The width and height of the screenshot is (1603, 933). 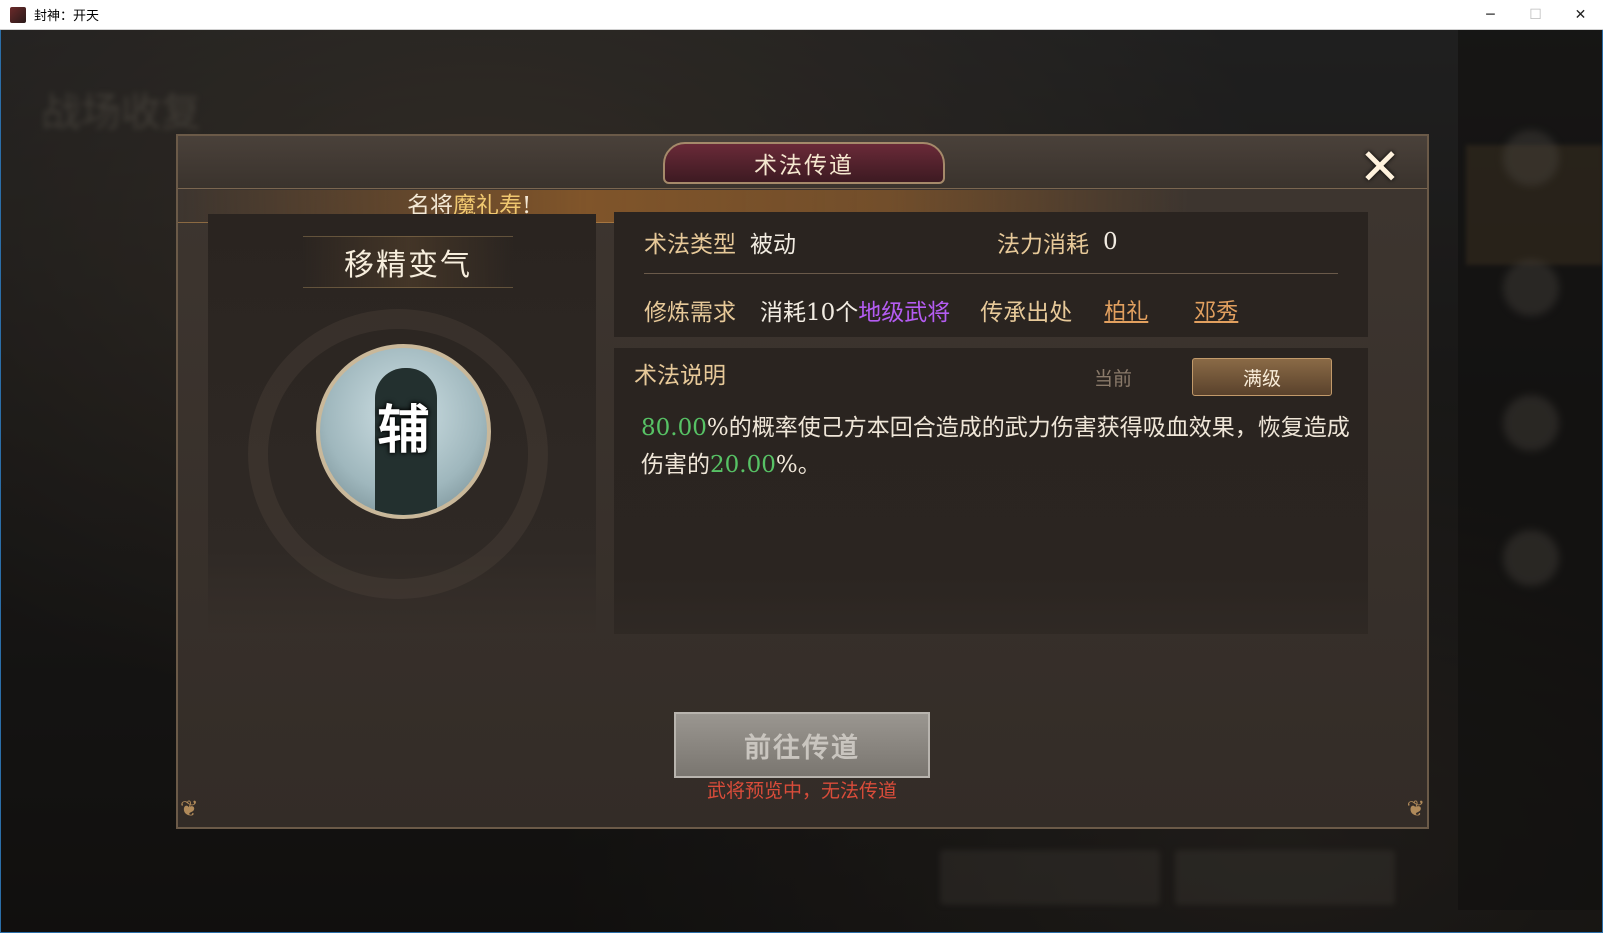 What do you see at coordinates (1415, 809) in the screenshot?
I see `corner-ornament-right: ❦` at bounding box center [1415, 809].